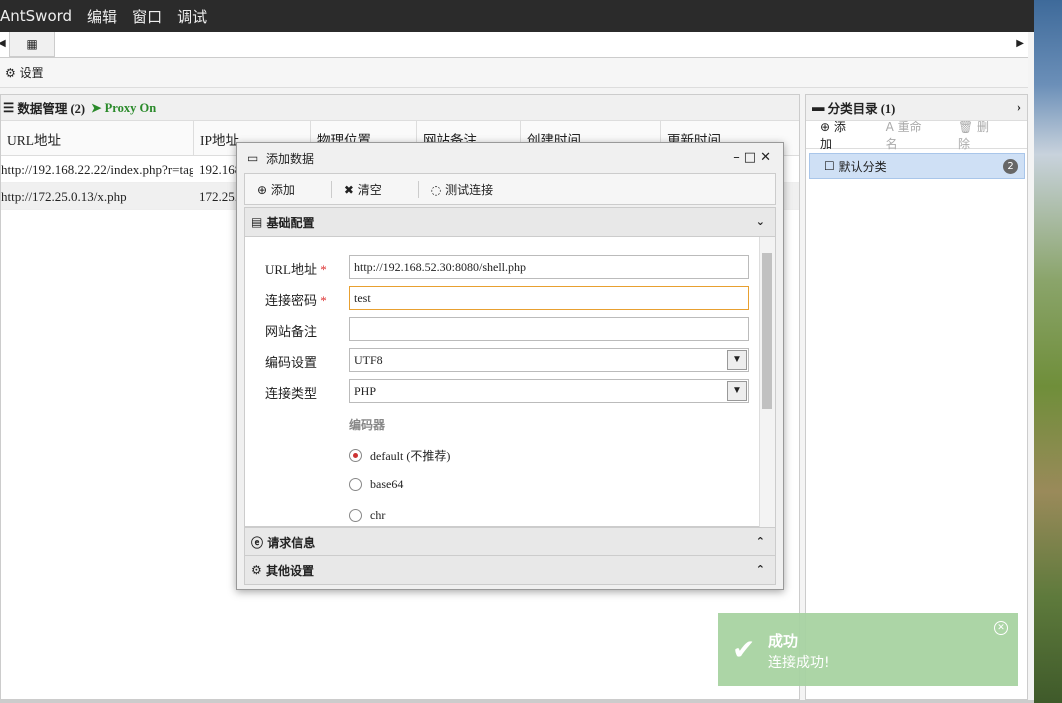 The width and height of the screenshot is (1062, 703). What do you see at coordinates (368, 360) in the screenshot?
I see `encoding-value: UTF8` at bounding box center [368, 360].